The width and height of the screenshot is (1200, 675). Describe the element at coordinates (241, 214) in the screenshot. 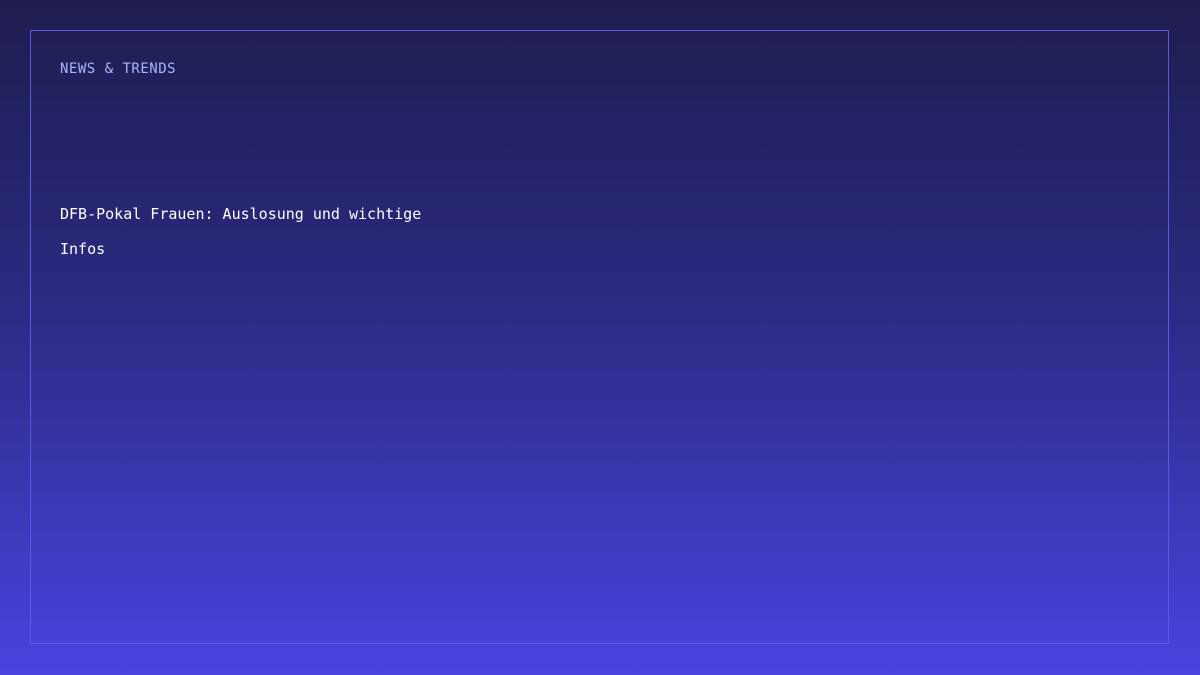

I see `headline-line-1: DFB-Pokal Frauen: Auslosung und wichtige` at that location.